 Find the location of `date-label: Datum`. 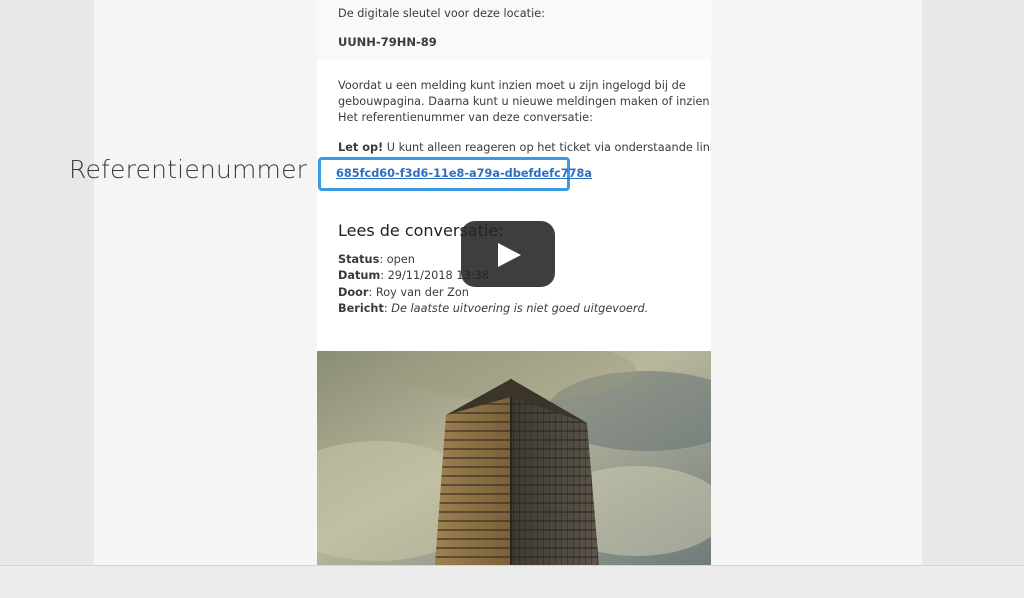

date-label: Datum is located at coordinates (359, 275).